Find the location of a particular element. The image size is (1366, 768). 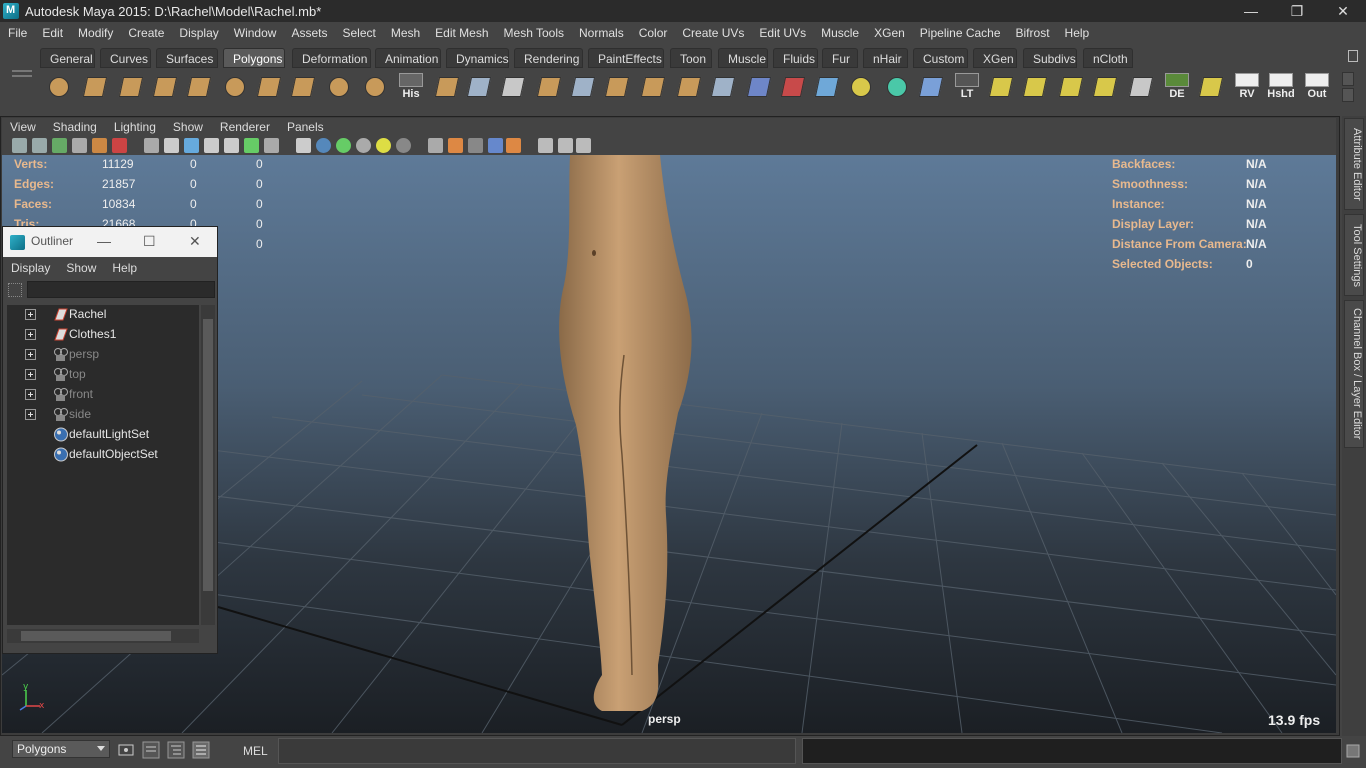

shelf-tab-rendering: Rendering is located at coordinates (548, 58).